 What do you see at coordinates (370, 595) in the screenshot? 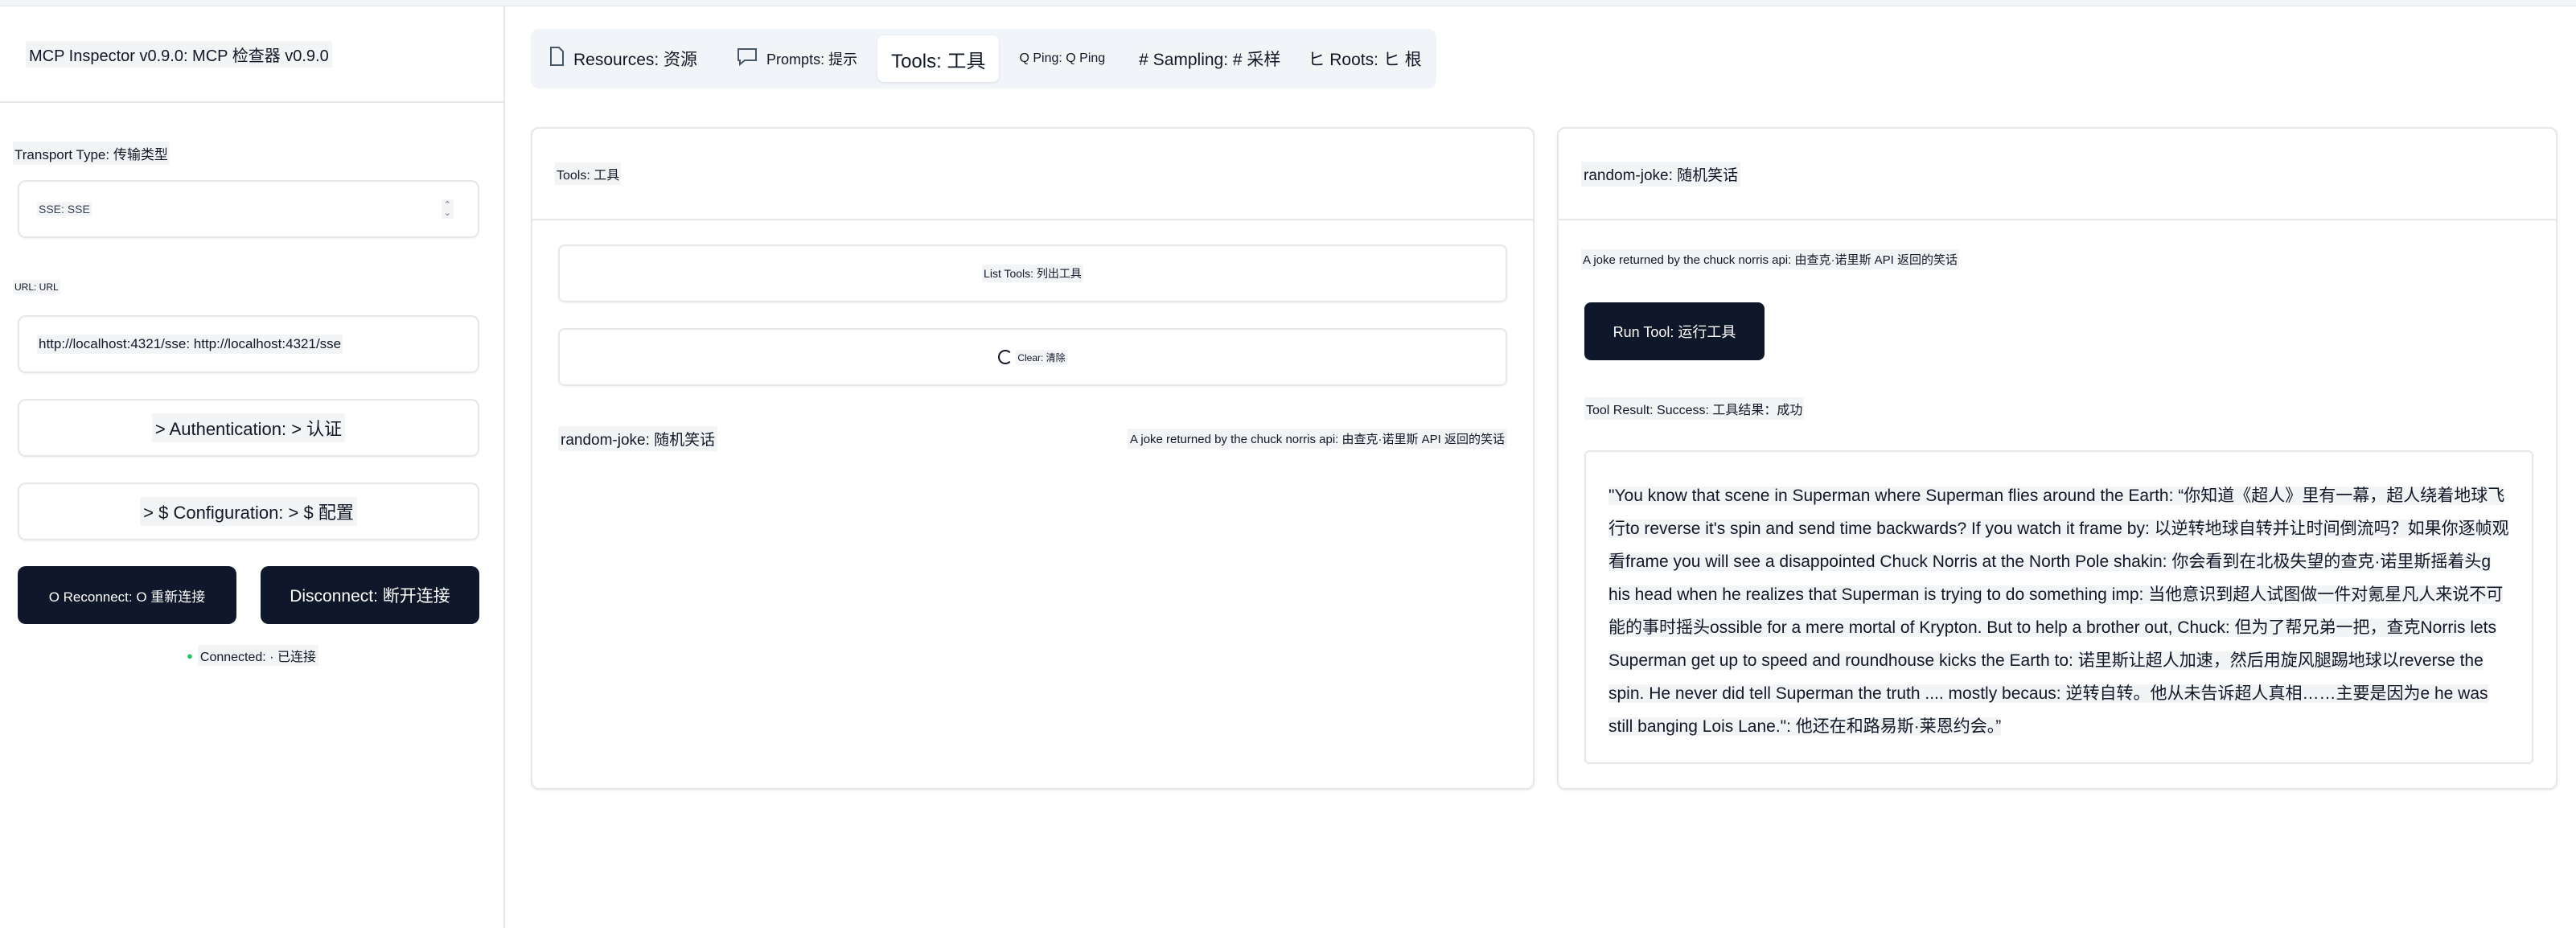
I see `disconnect-button: Disconnect: 断开连接` at bounding box center [370, 595].